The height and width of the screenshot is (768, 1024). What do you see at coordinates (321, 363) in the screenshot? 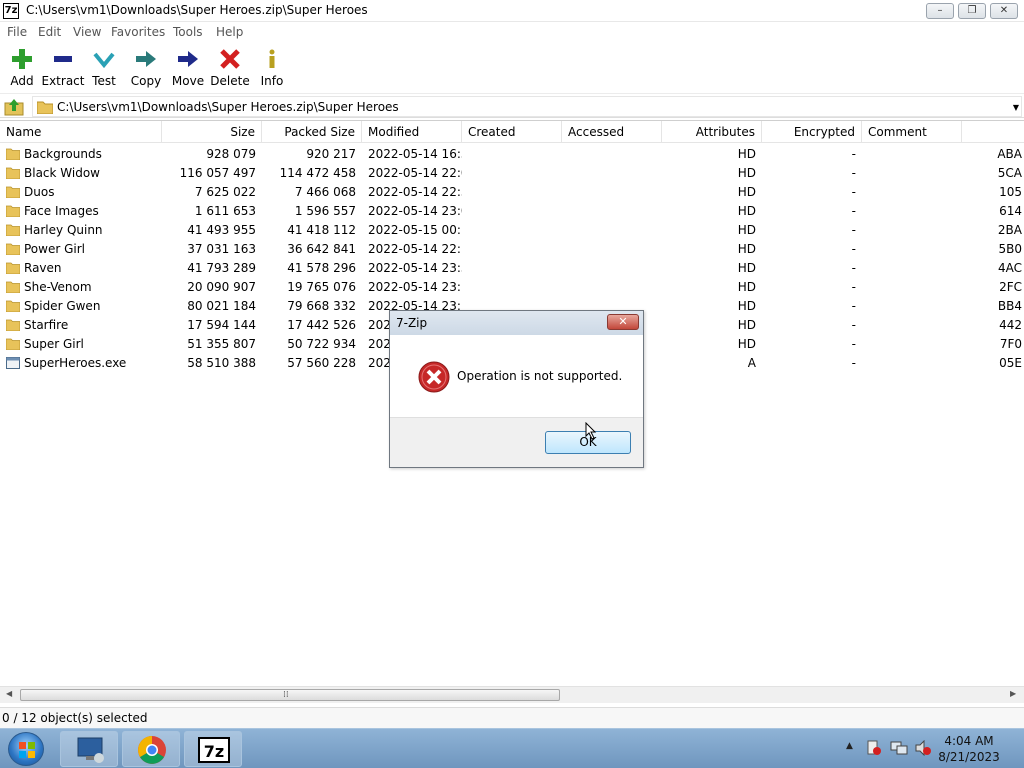
I see `cell-packed: 57 560 228` at bounding box center [321, 363].